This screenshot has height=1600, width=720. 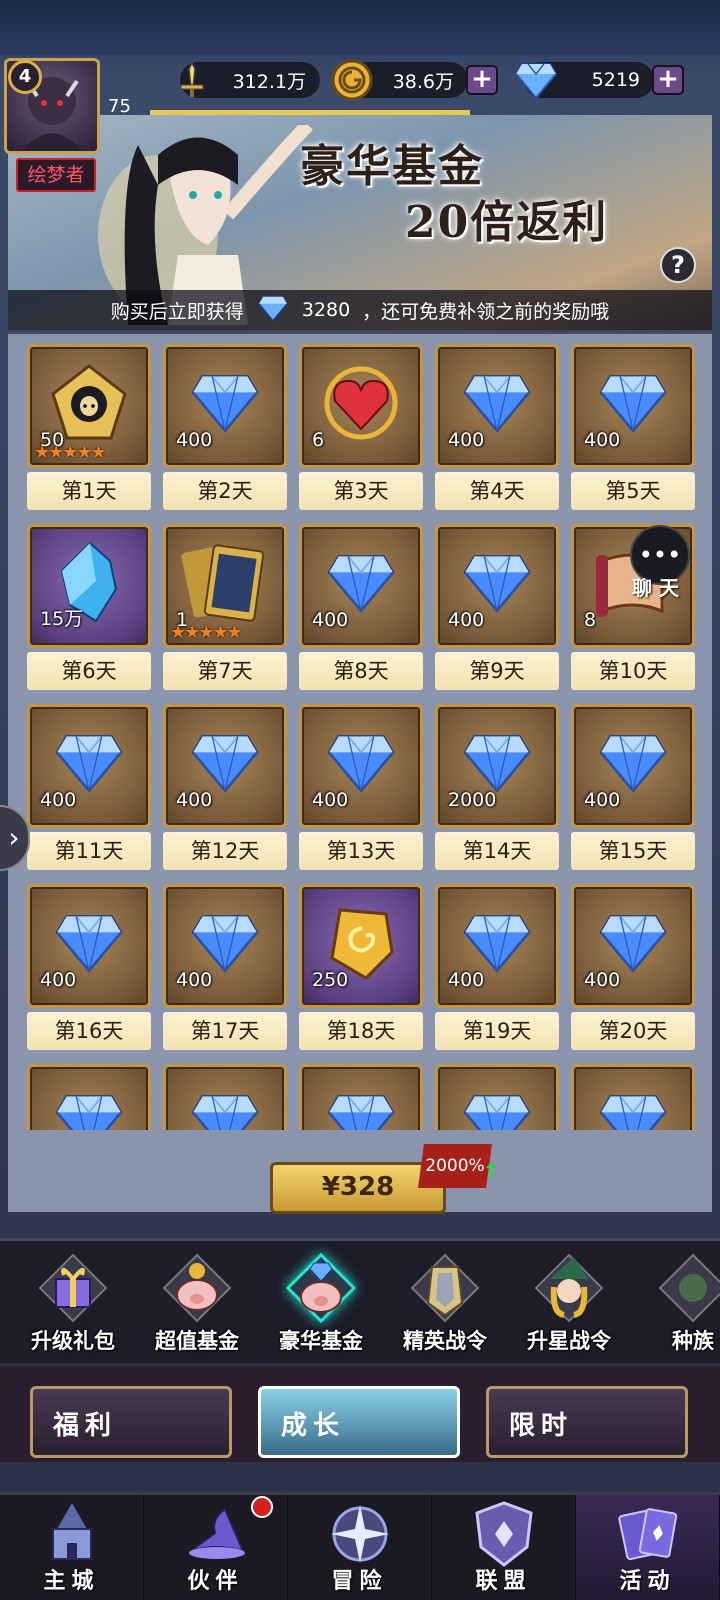 I want to click on card-pack-icon, so click(x=225, y=584).